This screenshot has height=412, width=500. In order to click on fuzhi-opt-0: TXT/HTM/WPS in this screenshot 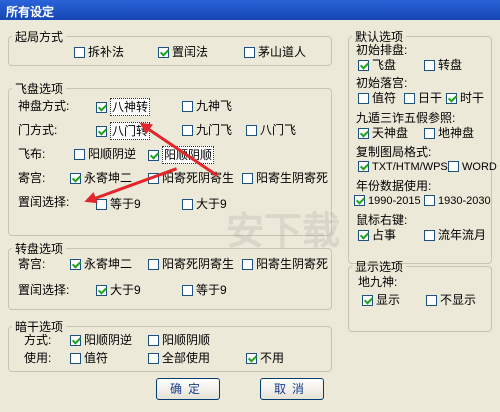, I will do `click(403, 167)`.